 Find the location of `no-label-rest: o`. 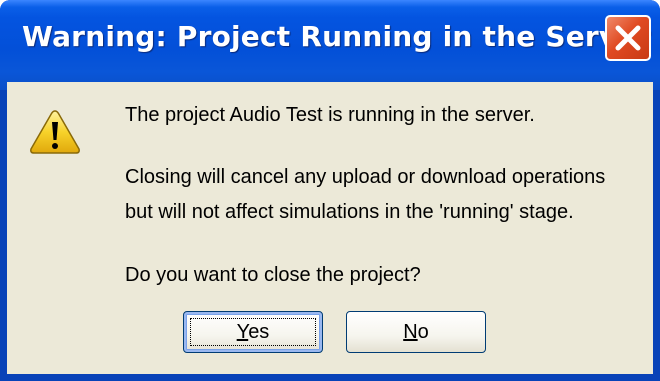

no-label-rest: o is located at coordinates (423, 332).